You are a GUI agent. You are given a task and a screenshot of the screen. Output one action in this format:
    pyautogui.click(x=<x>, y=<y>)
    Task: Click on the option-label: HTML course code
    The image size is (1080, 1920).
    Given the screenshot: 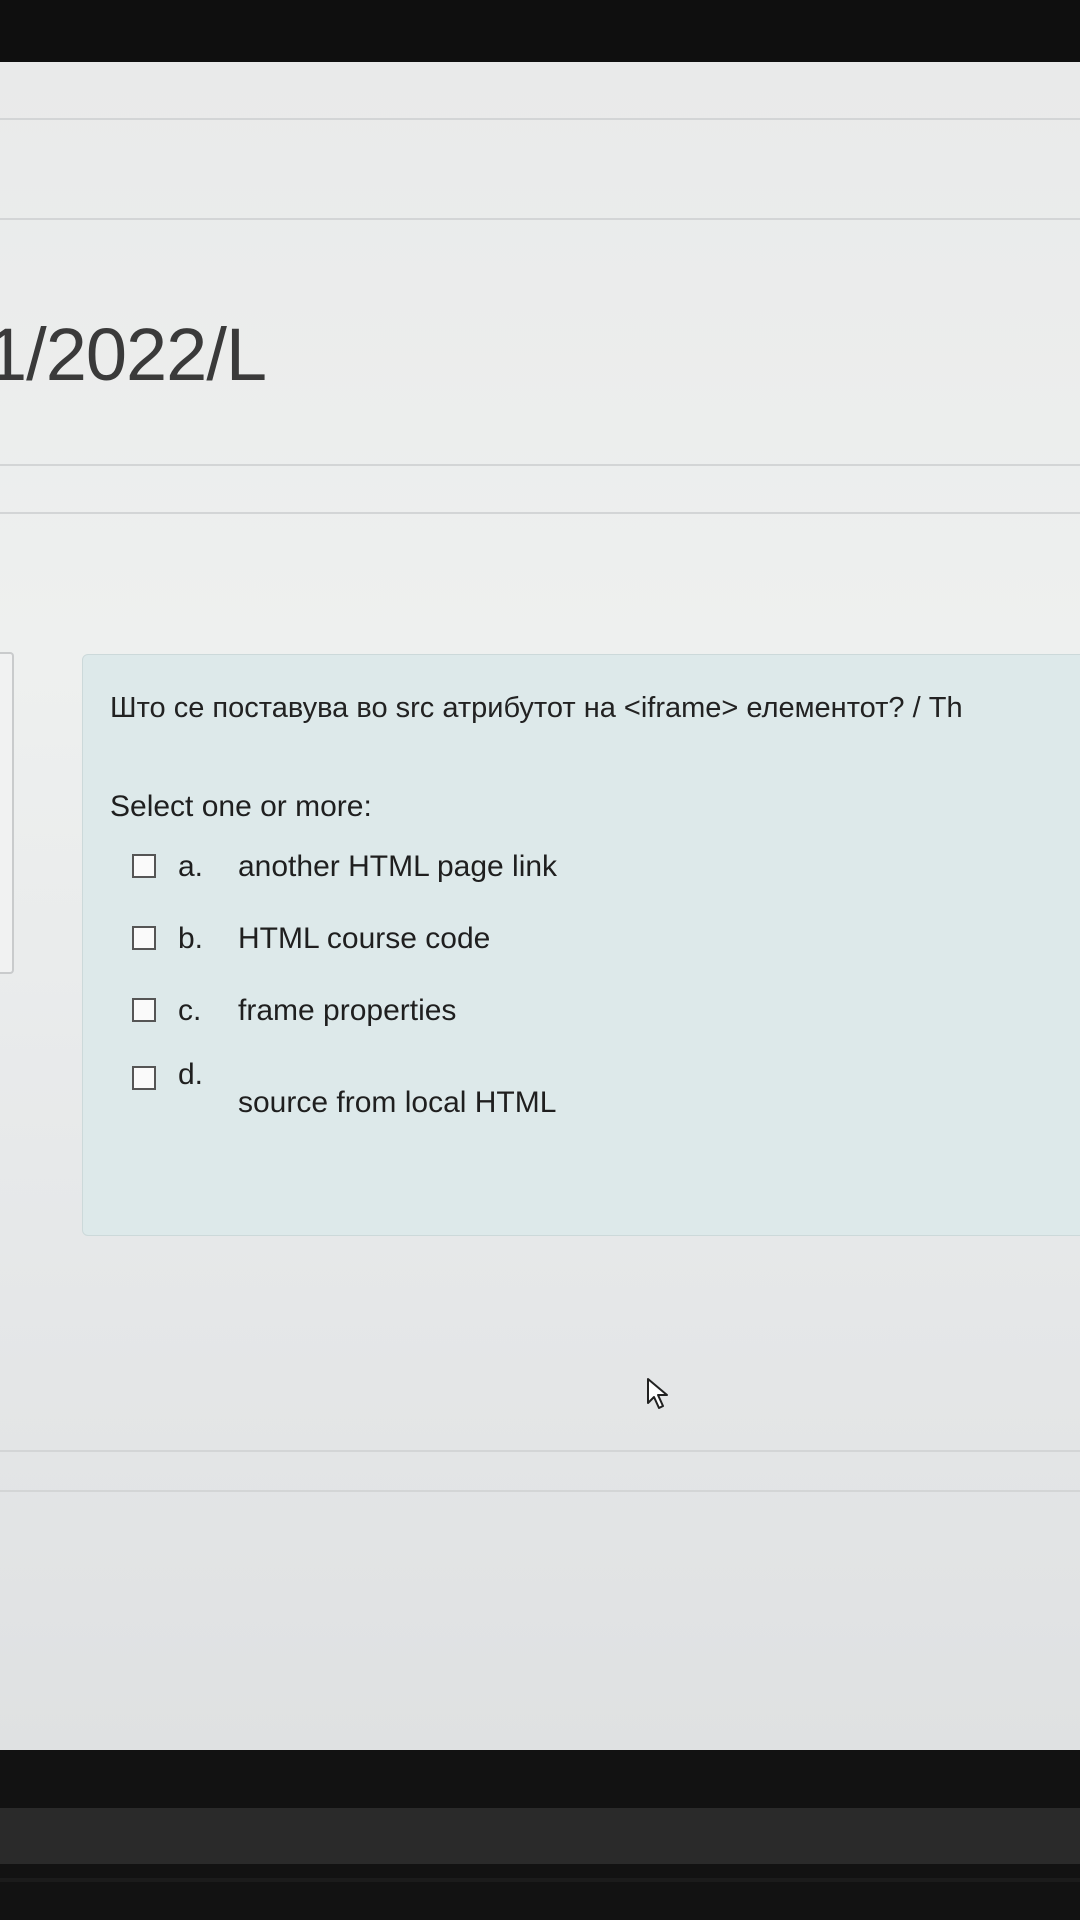 What is the action you would take?
    pyautogui.click(x=364, y=939)
    